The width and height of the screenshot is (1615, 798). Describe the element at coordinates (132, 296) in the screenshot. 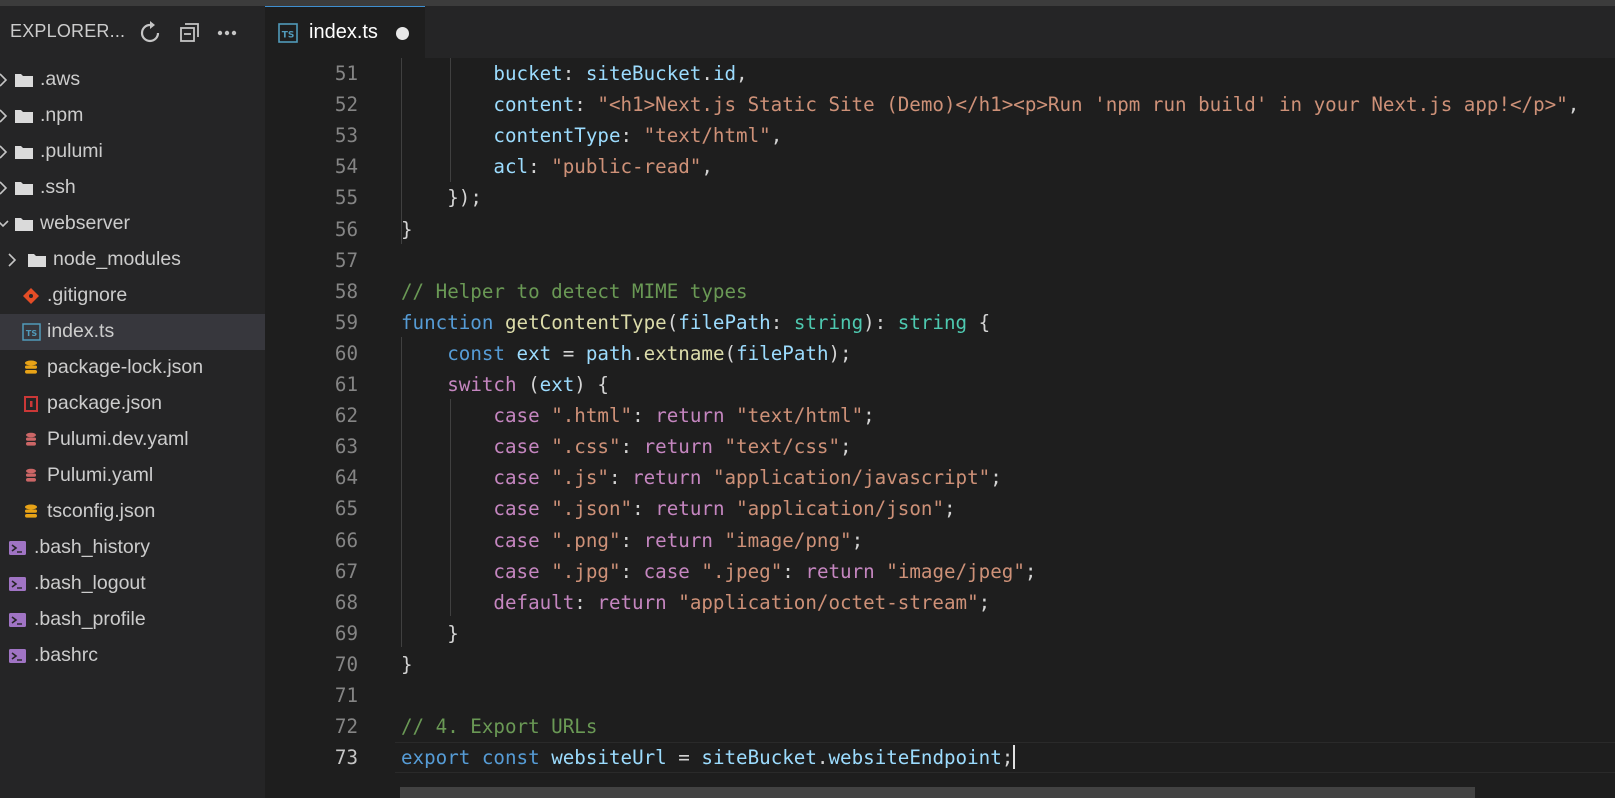

I see `tree-item: .gitignore` at that location.